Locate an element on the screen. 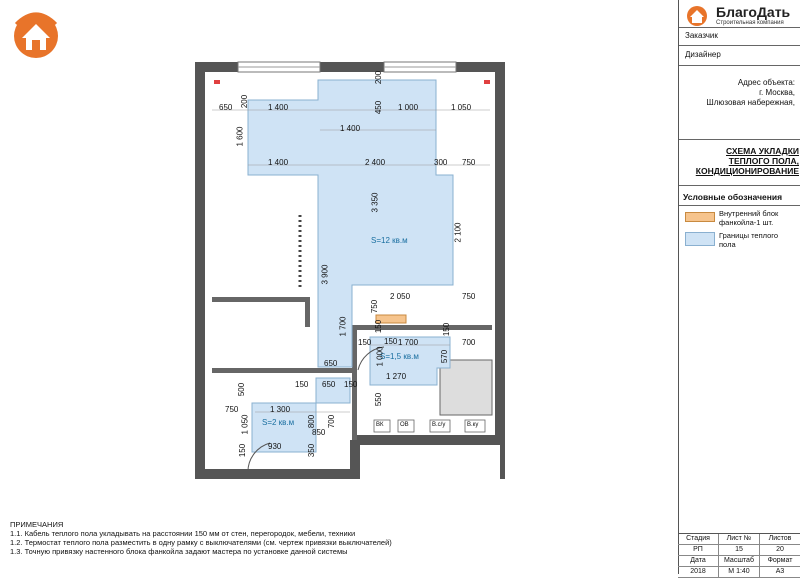 This screenshot has height=578, width=800. dim-label: 350 is located at coordinates (312, 450).